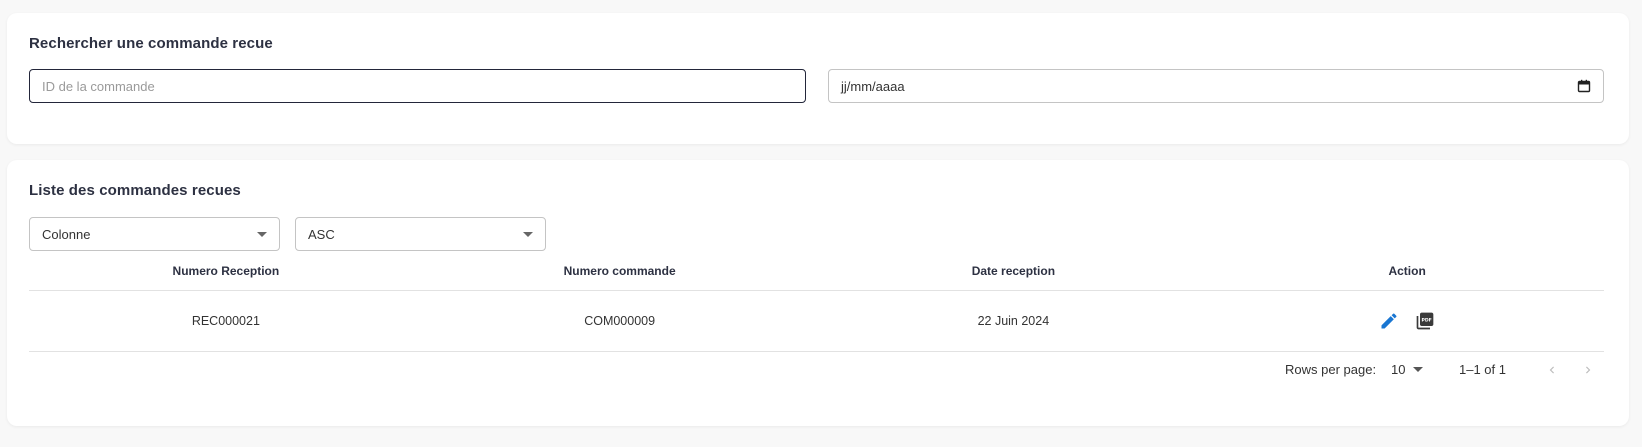 Image resolution: width=1642 pixels, height=447 pixels. I want to click on column-header: Date reception, so click(1014, 271).